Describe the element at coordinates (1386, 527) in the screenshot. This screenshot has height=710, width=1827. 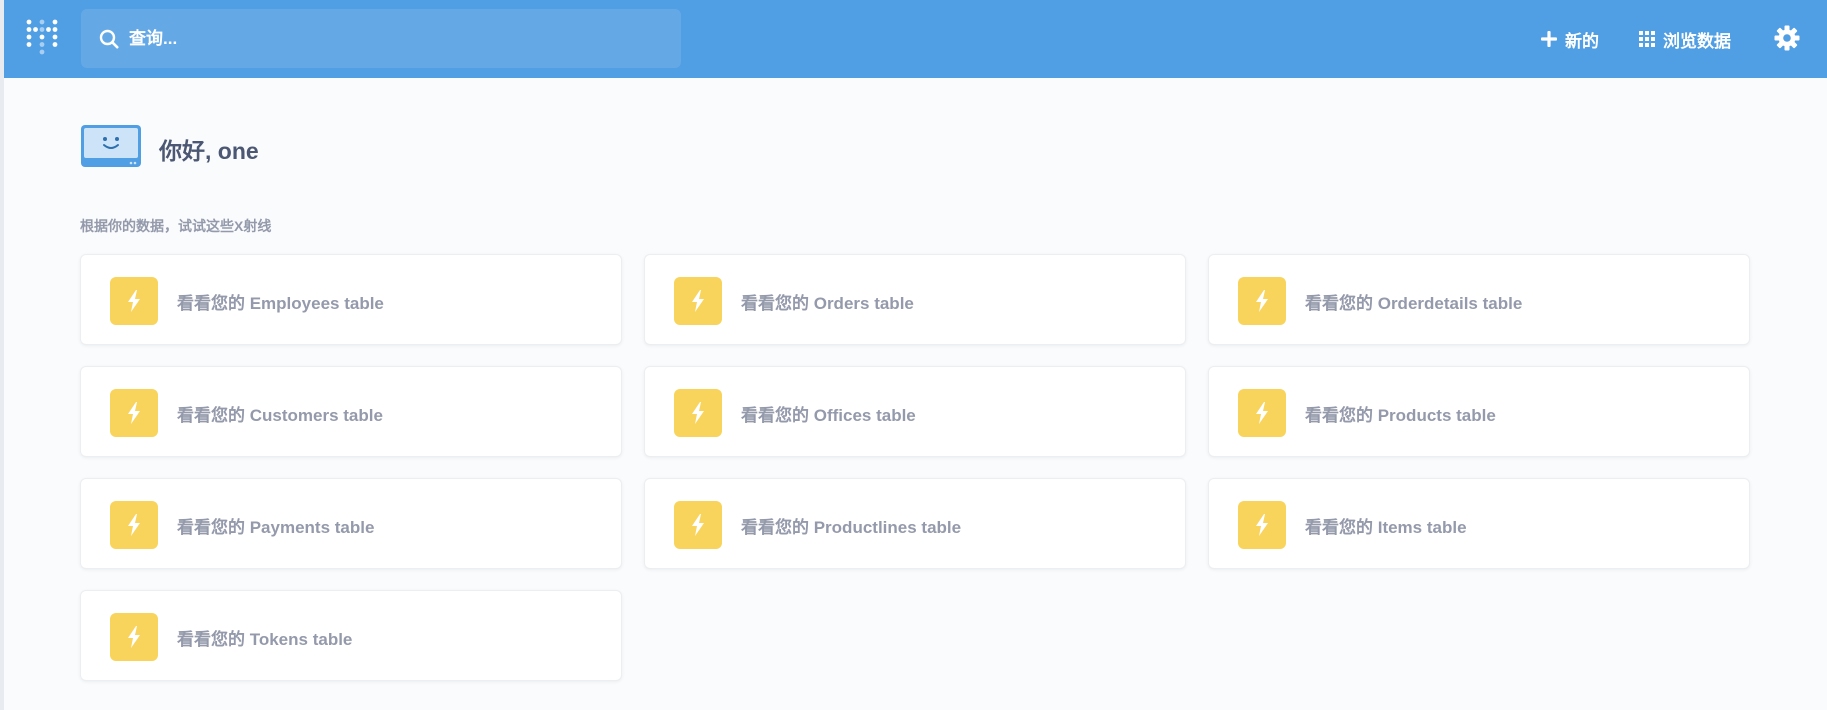
I see `xray-card-label: 看看您的 Items table` at that location.